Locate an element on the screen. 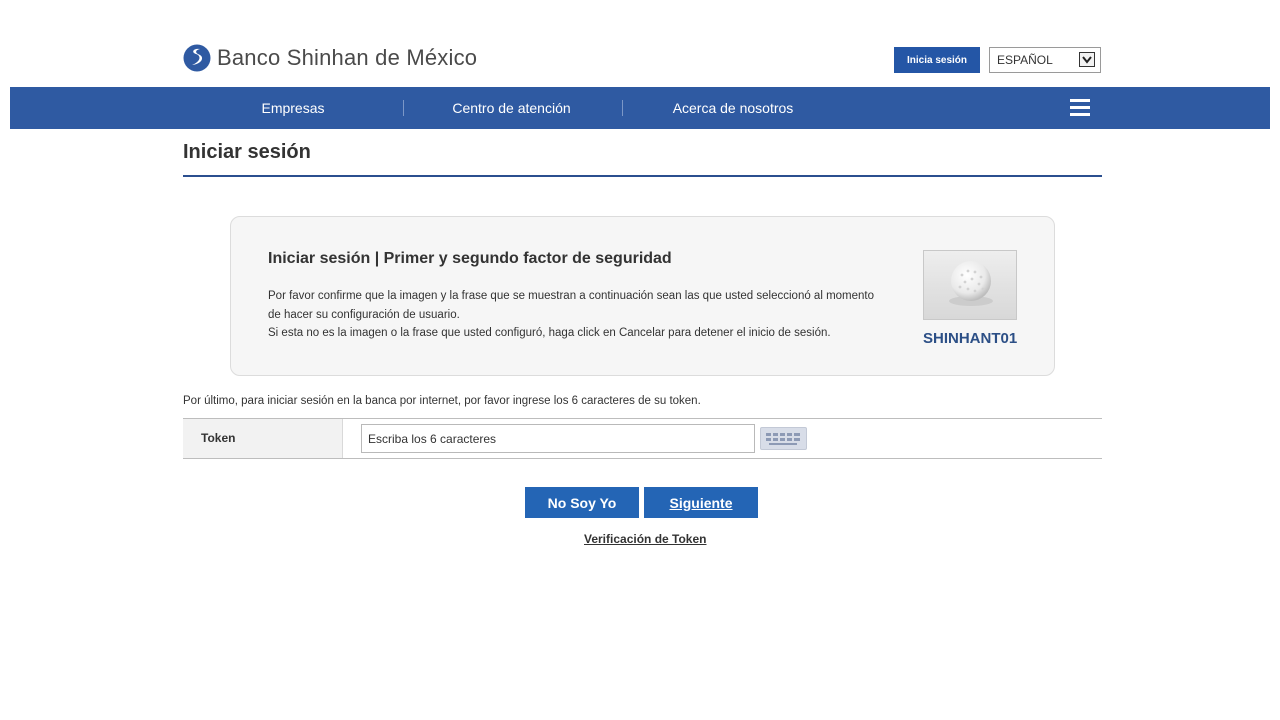  hamburger-icon is located at coordinates (1080, 108).